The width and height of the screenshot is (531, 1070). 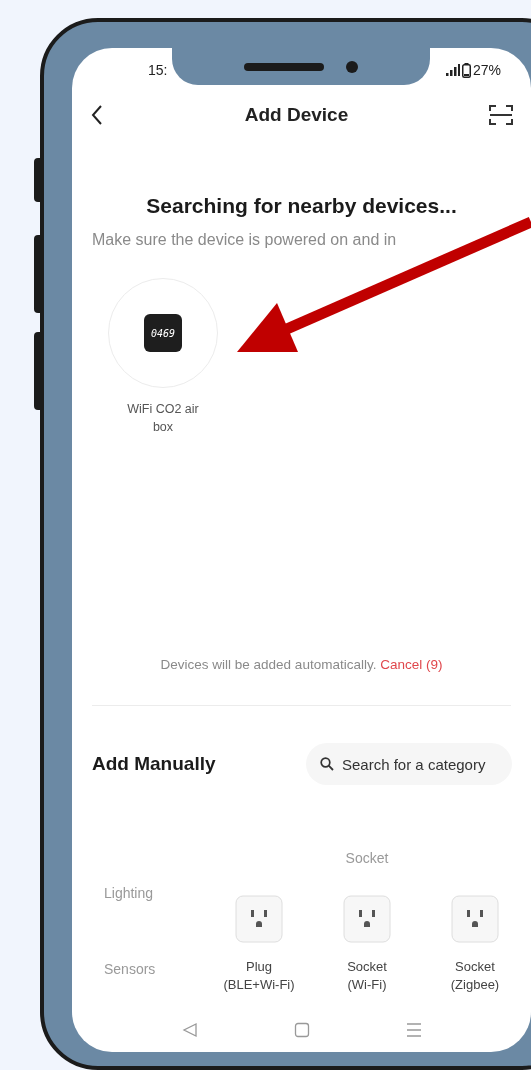 I want to click on section-title: Add Manually, so click(x=154, y=763).